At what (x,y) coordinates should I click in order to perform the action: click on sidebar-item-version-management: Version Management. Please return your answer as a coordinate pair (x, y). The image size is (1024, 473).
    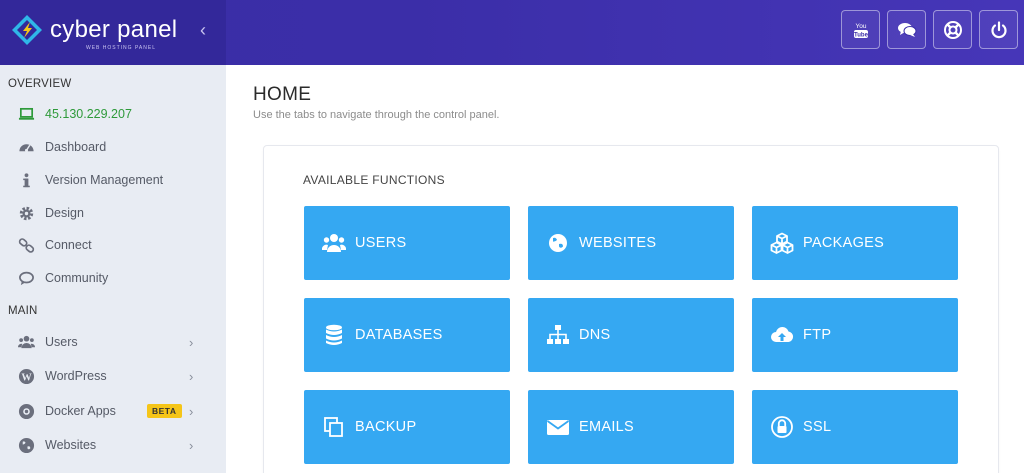
    Looking at the image, I should click on (113, 180).